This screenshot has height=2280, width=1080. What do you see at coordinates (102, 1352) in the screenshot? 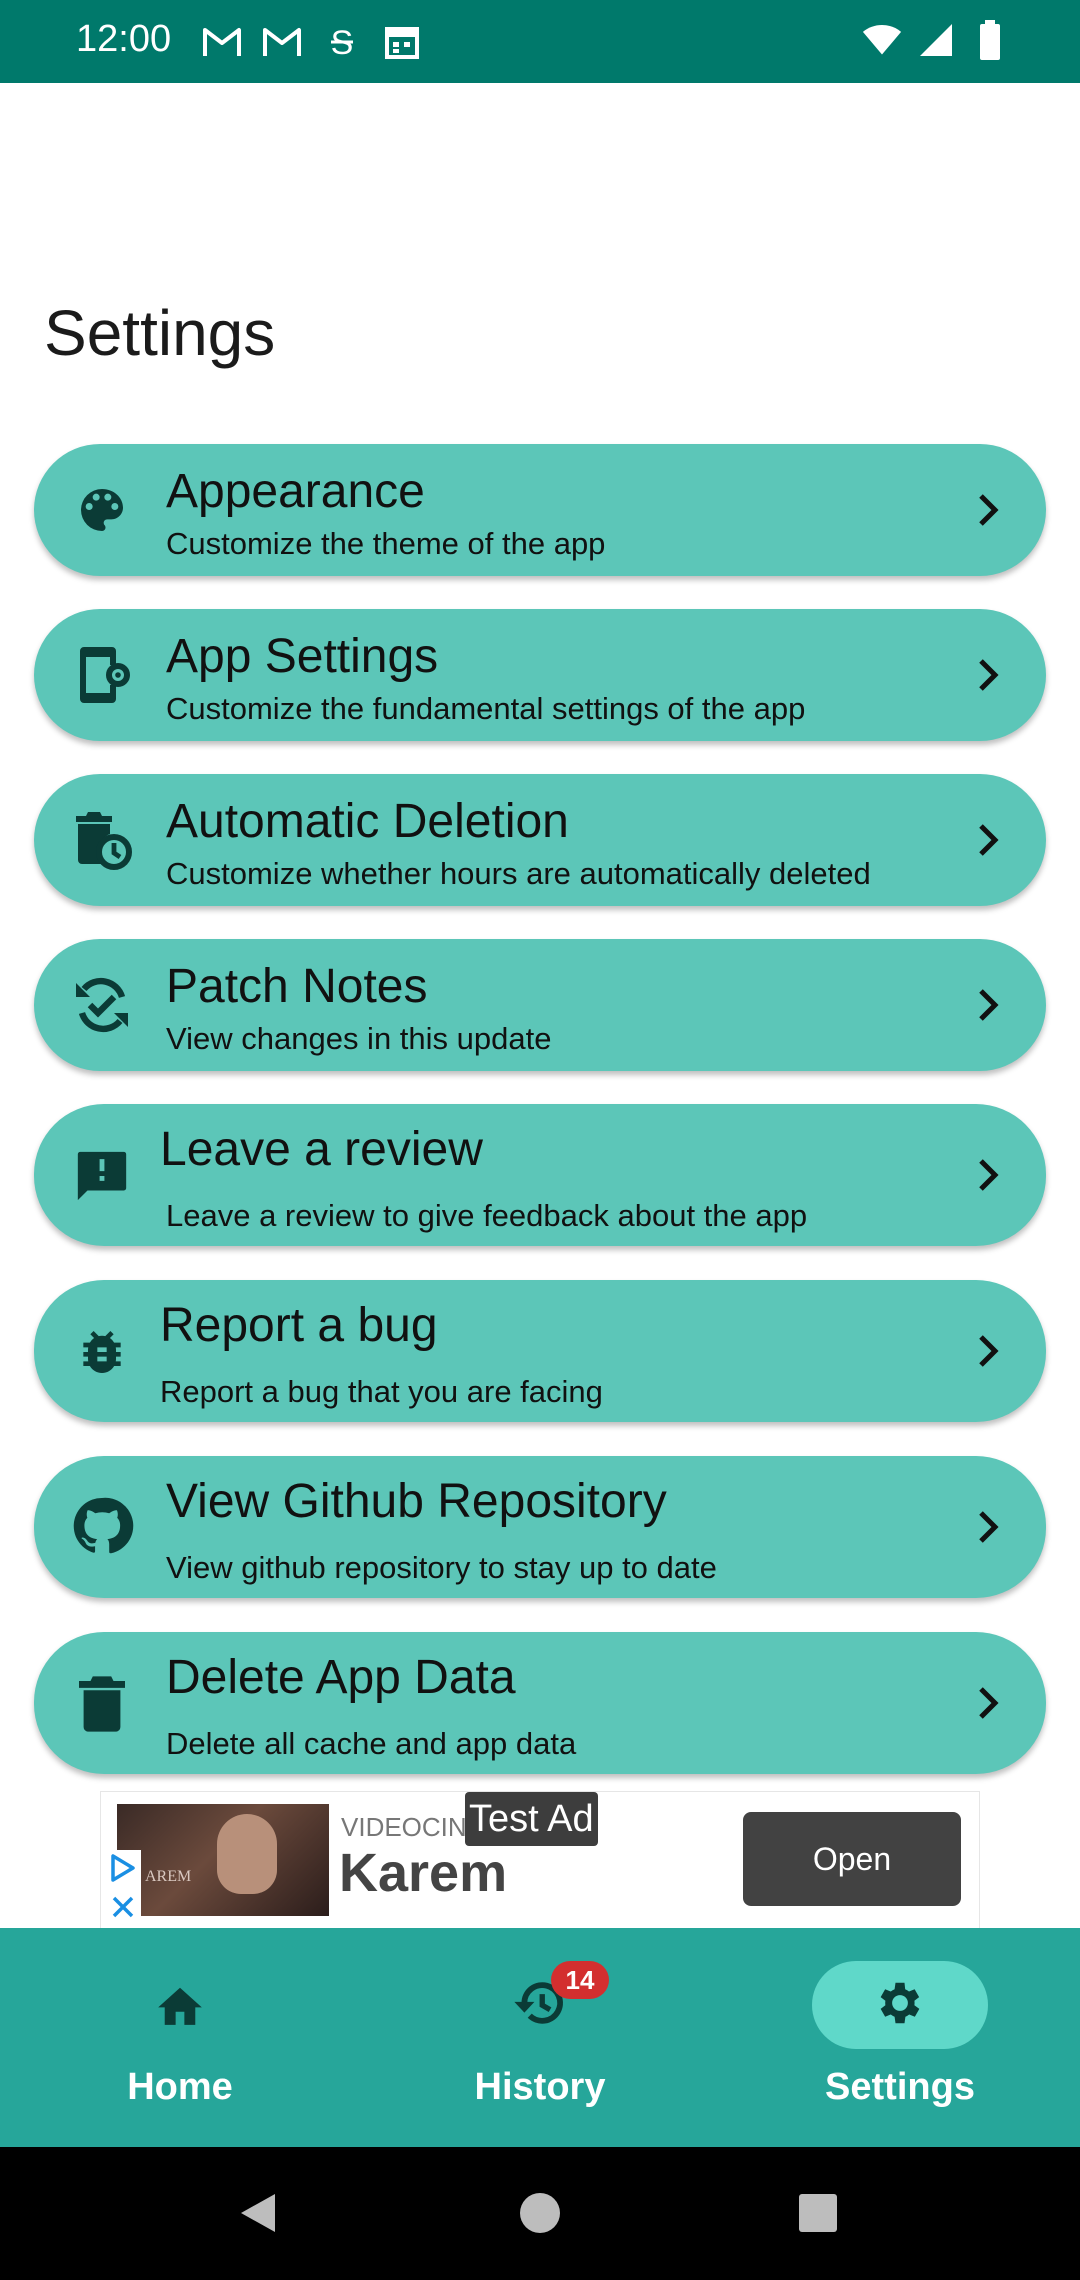
I see `bug-icon` at bounding box center [102, 1352].